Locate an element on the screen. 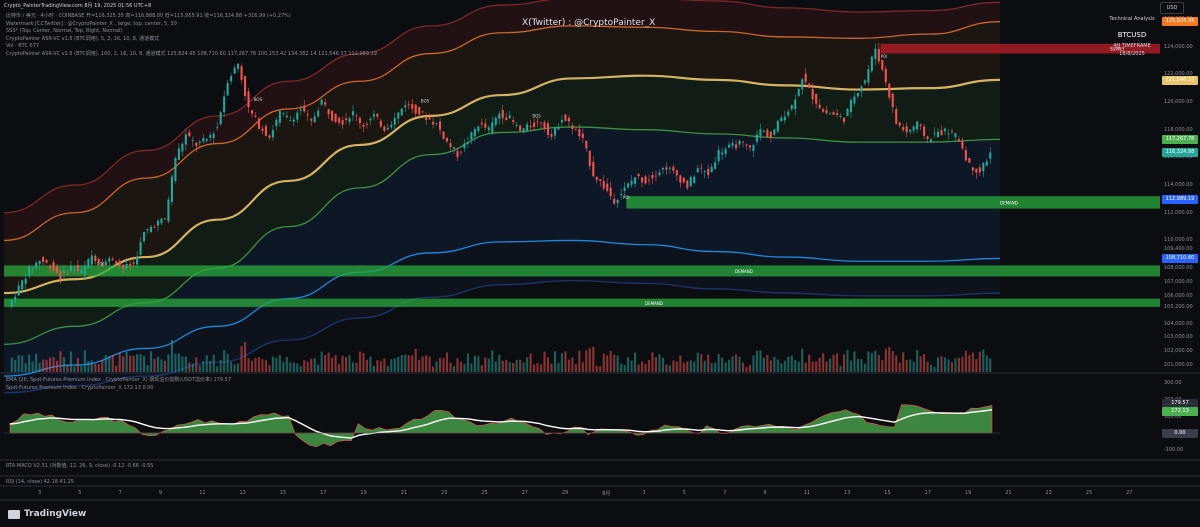 Image resolution: width=1200 pixels, height=527 pixels. currency-button: USD is located at coordinates (1172, 8).